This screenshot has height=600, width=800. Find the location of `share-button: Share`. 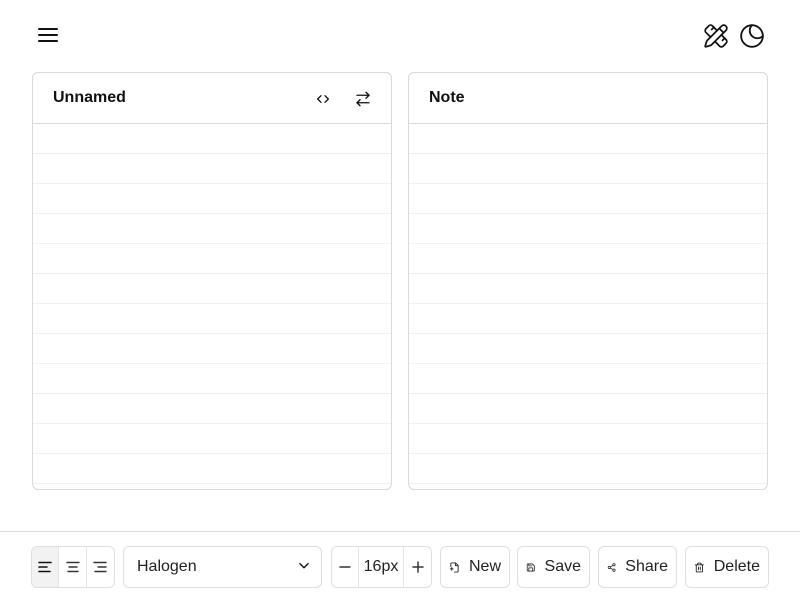

share-button: Share is located at coordinates (637, 567).